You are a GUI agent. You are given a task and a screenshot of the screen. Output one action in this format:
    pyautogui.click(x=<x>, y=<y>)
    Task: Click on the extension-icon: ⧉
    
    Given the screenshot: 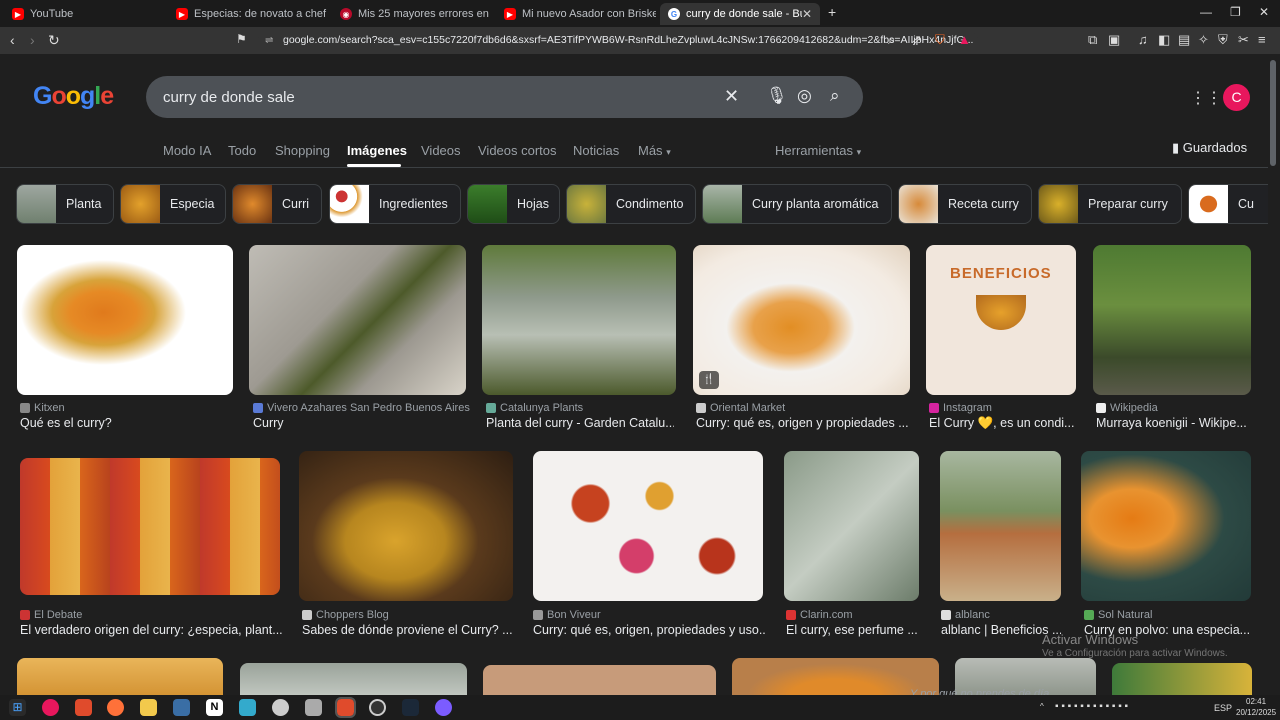 What is the action you would take?
    pyautogui.click(x=1092, y=40)
    